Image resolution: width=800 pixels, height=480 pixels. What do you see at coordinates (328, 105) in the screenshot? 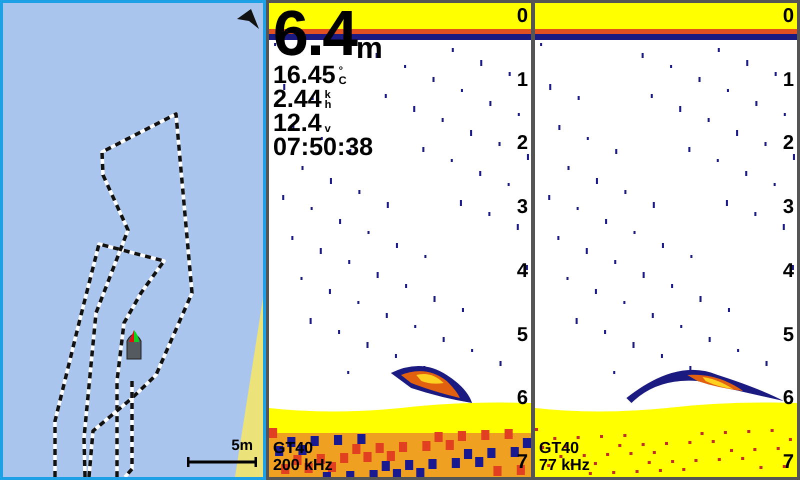
I see `unit-label: h` at bounding box center [328, 105].